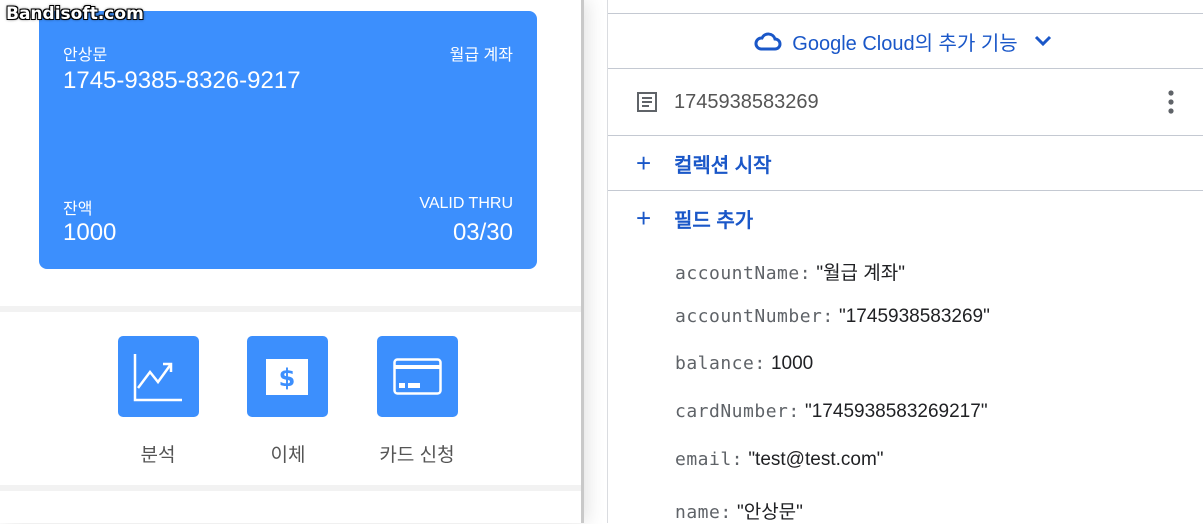 The image size is (1203, 524). I want to click on credit-card-icon, so click(417, 376).